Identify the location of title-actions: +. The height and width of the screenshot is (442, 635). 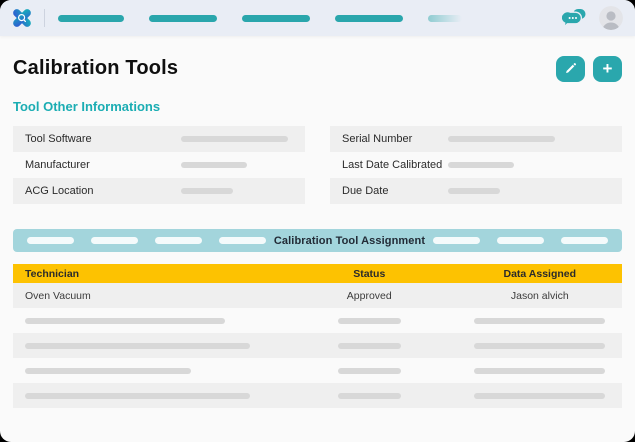
(589, 68).